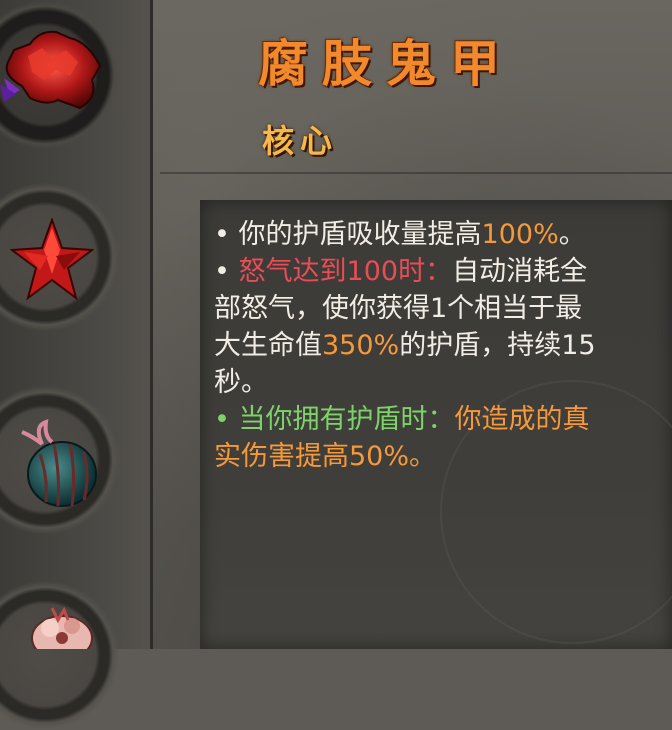 The image size is (672, 730). What do you see at coordinates (268, 345) in the screenshot?
I see `line2-text-c-pre: 大生命值` at bounding box center [268, 345].